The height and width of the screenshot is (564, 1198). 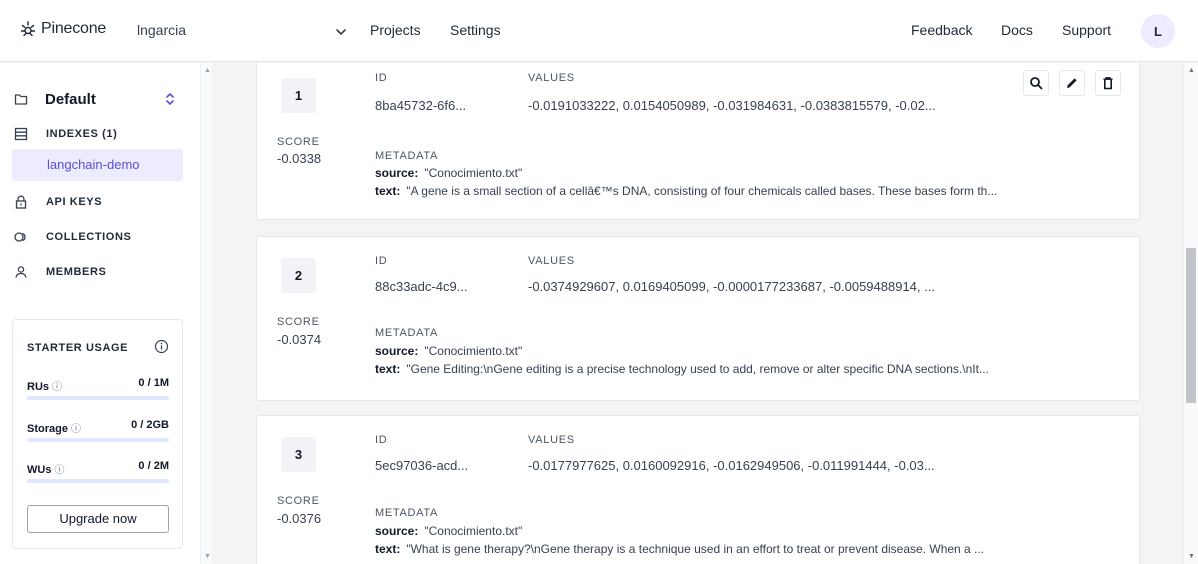 I want to click on result-score: -0.0338, so click(x=299, y=158).